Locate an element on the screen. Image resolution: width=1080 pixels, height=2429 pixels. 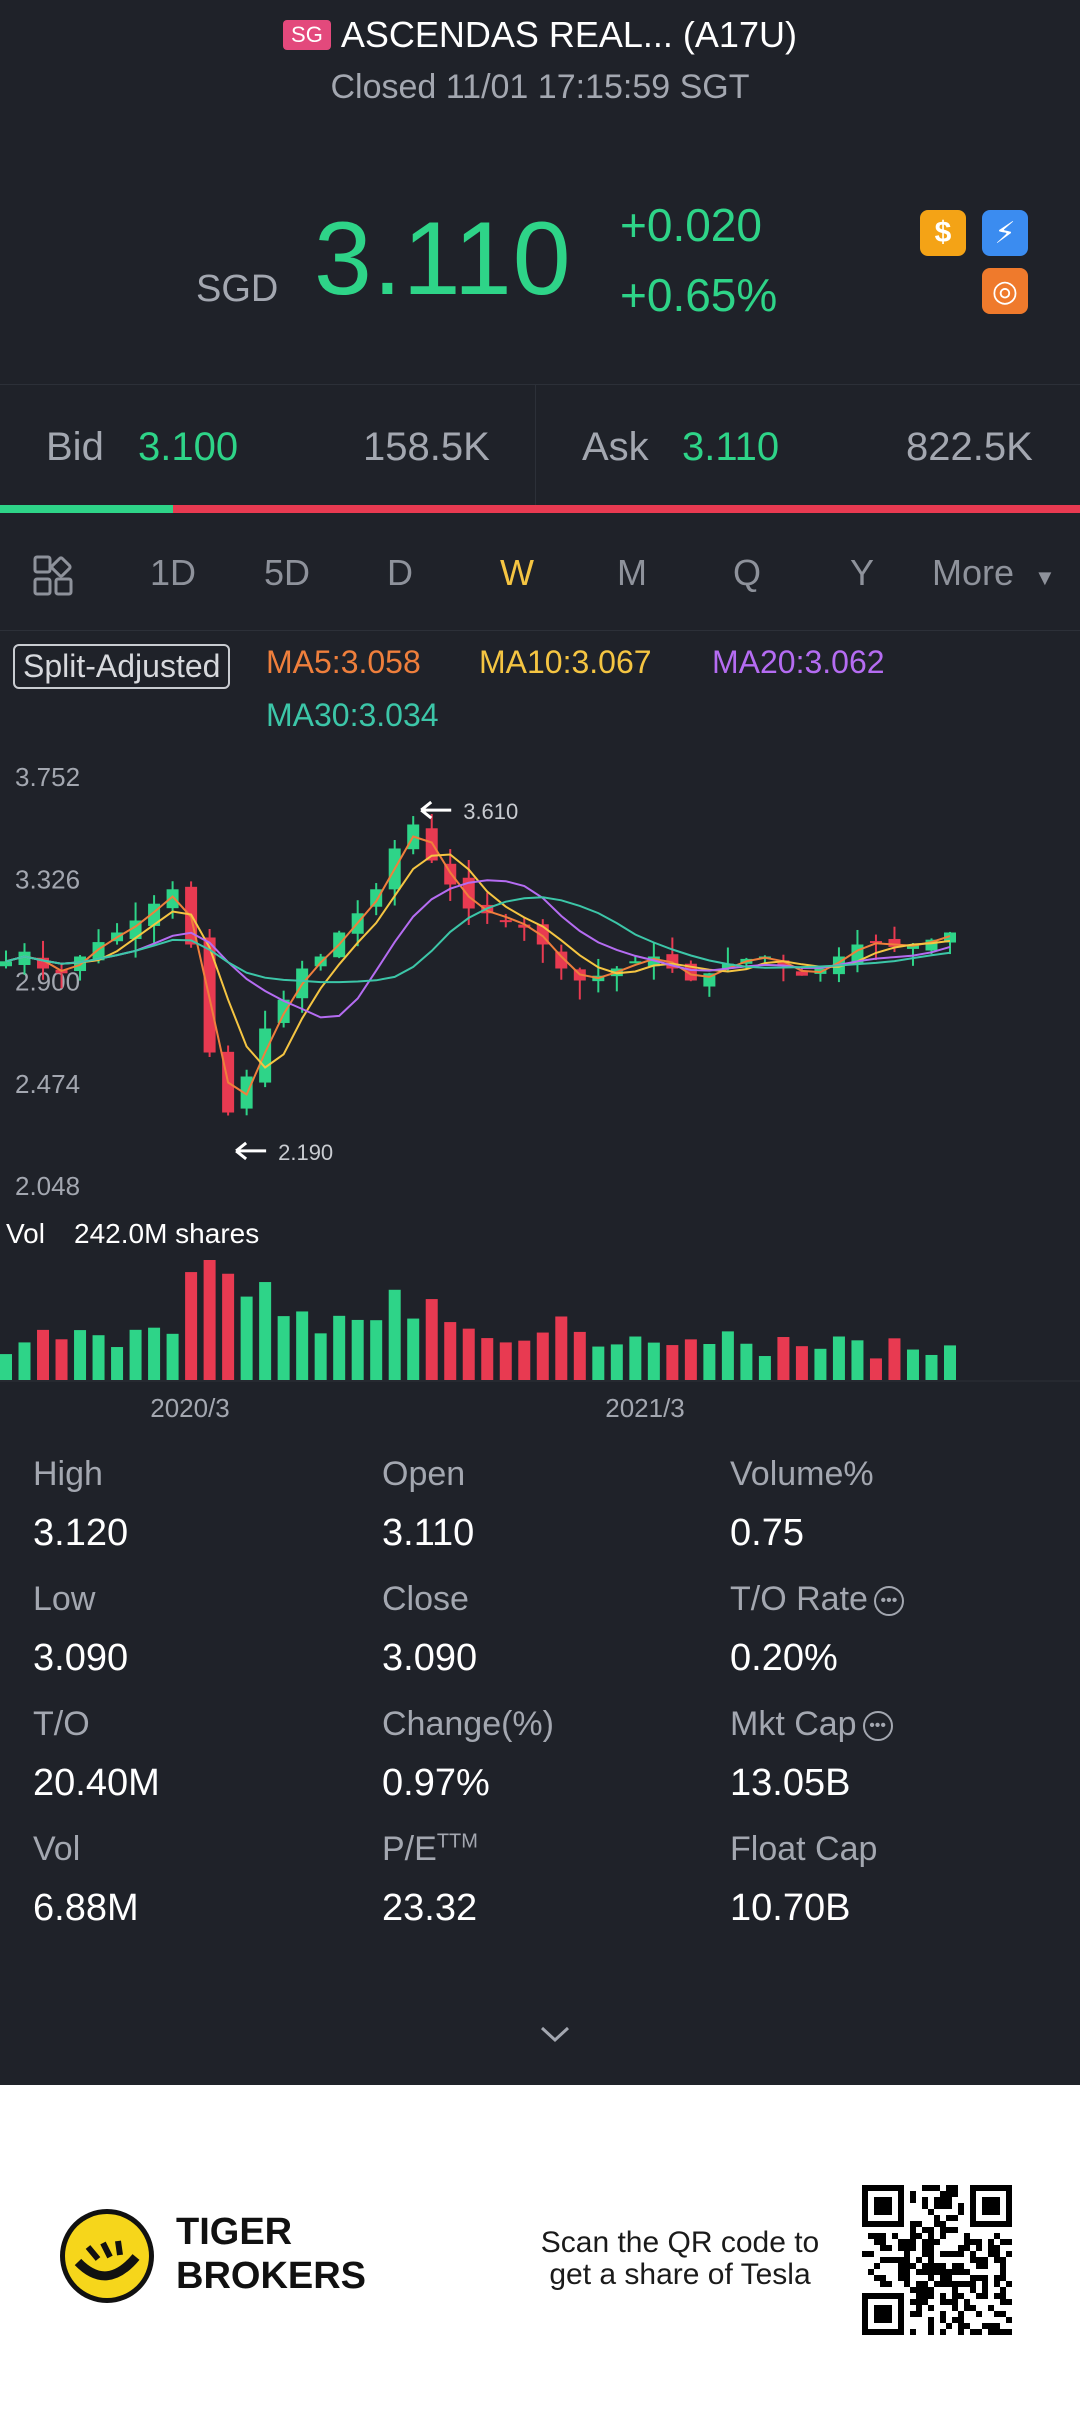
split-adjusted-button: Split-Adjusted is located at coordinates (122, 666).